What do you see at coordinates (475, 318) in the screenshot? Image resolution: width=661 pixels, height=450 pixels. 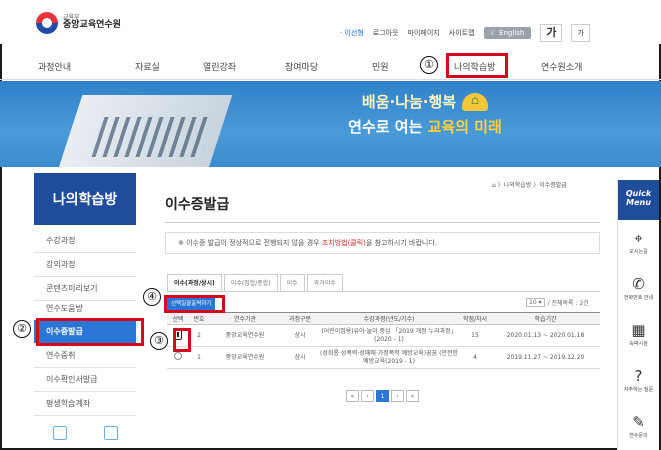 I see `col-credit: 학점/차시` at bounding box center [475, 318].